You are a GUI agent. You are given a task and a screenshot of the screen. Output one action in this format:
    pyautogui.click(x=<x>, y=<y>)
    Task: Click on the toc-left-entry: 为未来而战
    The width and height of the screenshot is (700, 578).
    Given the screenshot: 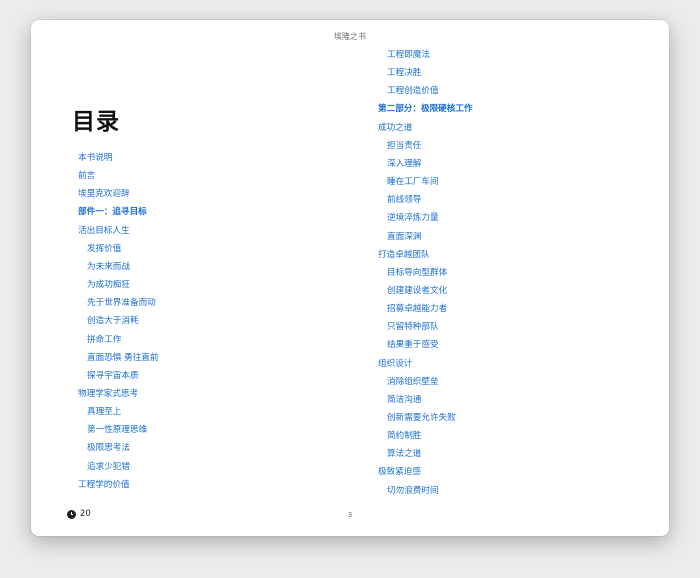 What is the action you would take?
    pyautogui.click(x=108, y=267)
    